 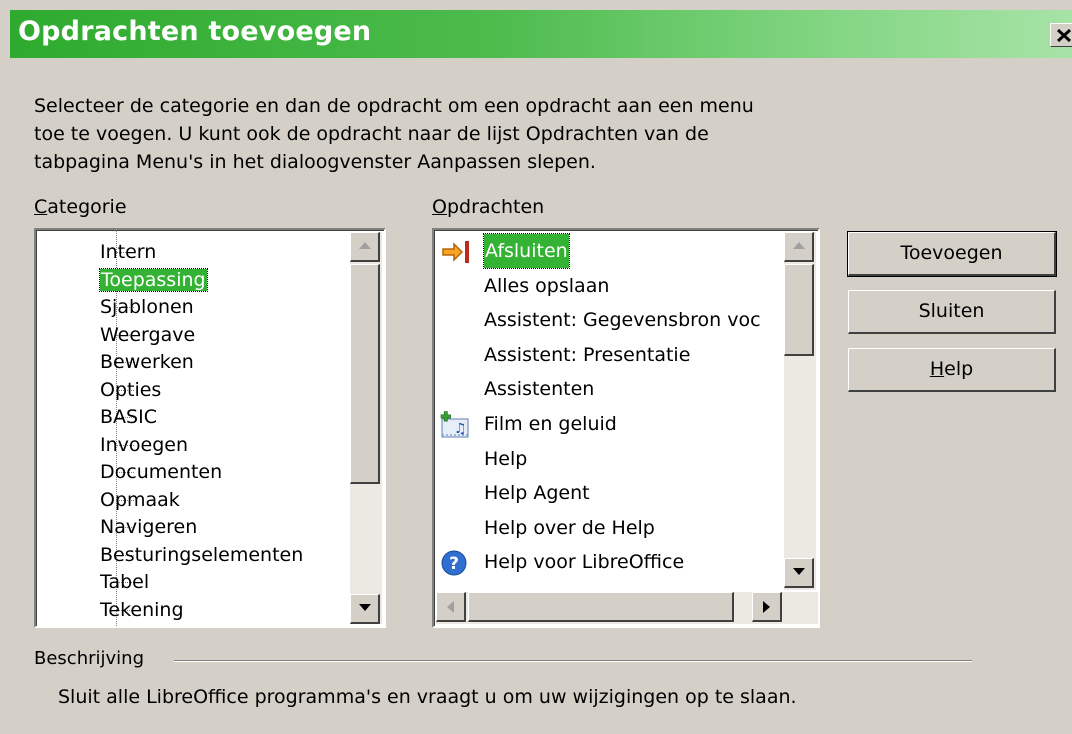 I want to click on category-item-label: Bewerken, so click(x=147, y=362).